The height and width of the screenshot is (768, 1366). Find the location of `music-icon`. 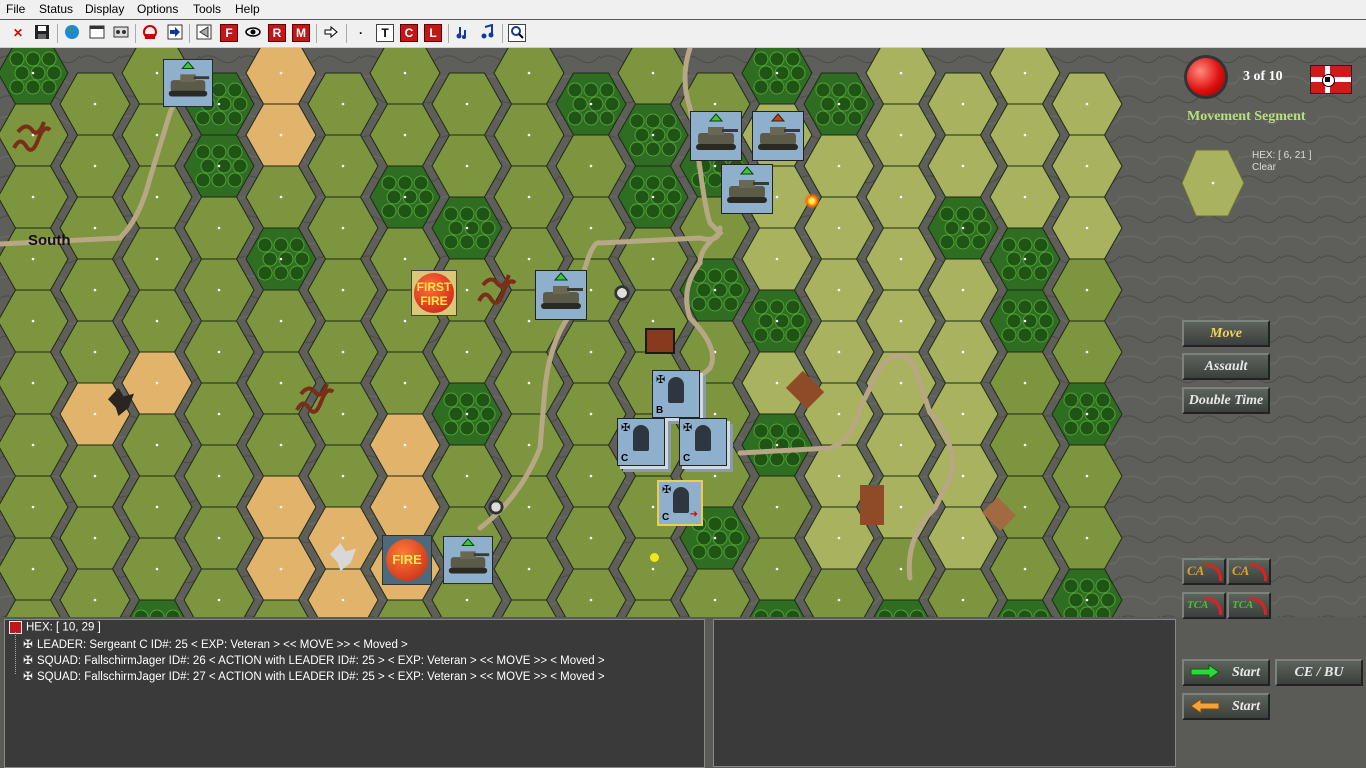

music-icon is located at coordinates (487, 32).